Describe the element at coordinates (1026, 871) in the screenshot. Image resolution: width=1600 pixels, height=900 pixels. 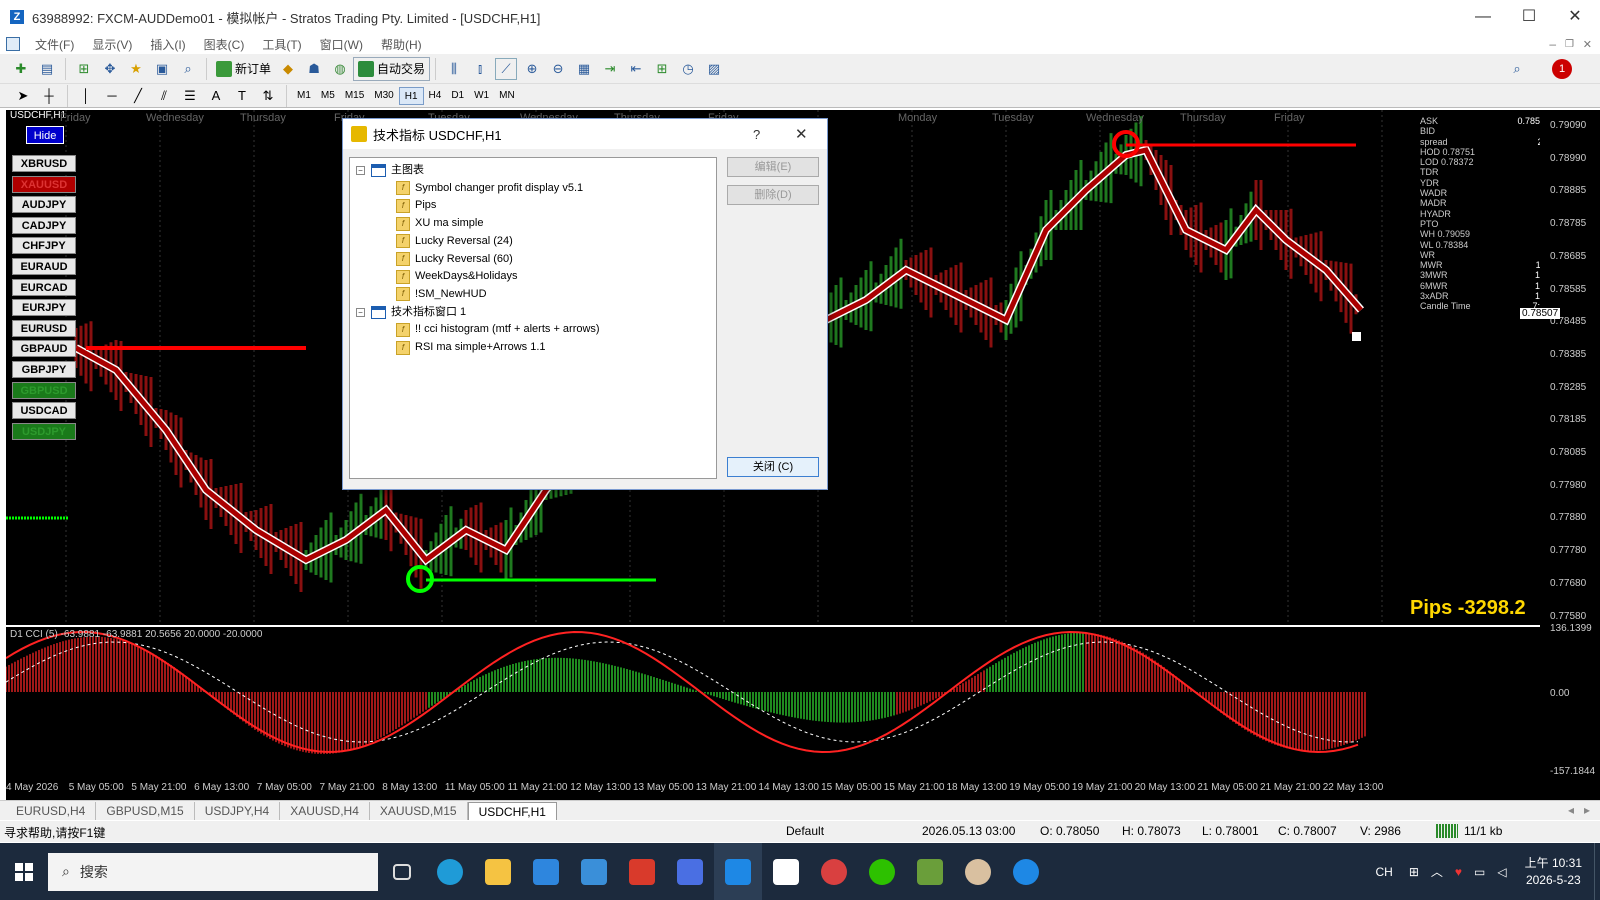
I see `app-icon-circle` at that location.